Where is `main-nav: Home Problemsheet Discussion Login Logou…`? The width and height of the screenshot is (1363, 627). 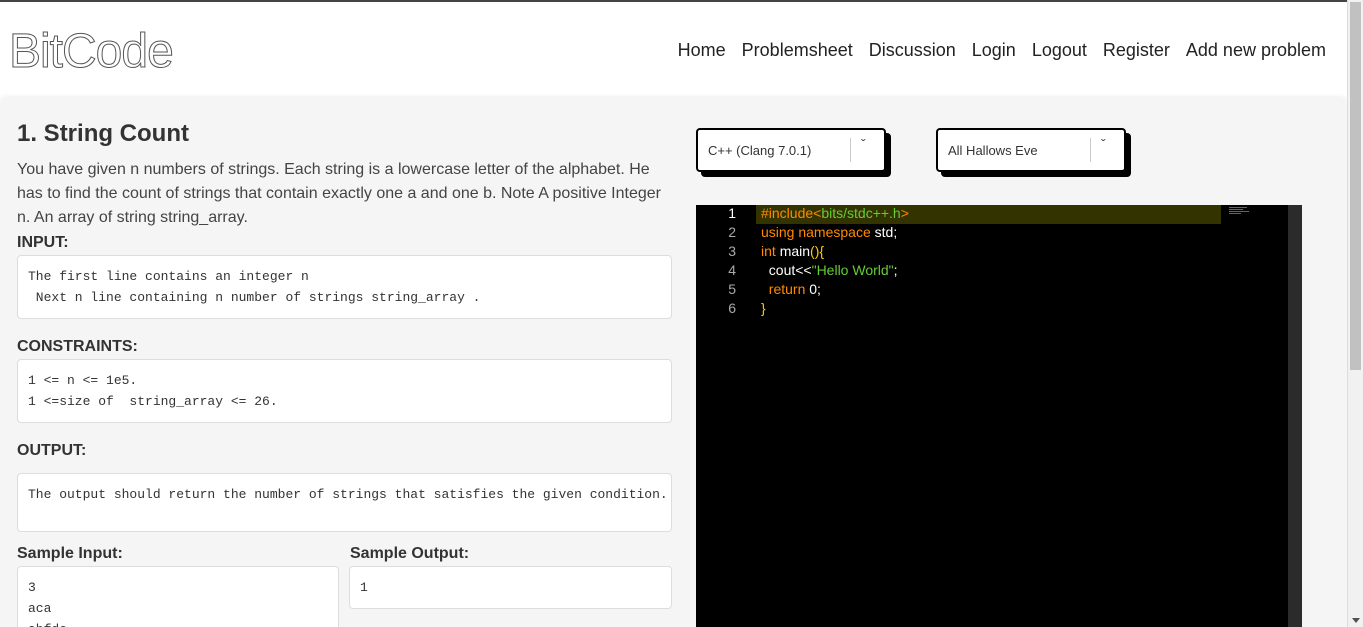
main-nav: Home Problemsheet Discussion Login Logou… is located at coordinates (1002, 50).